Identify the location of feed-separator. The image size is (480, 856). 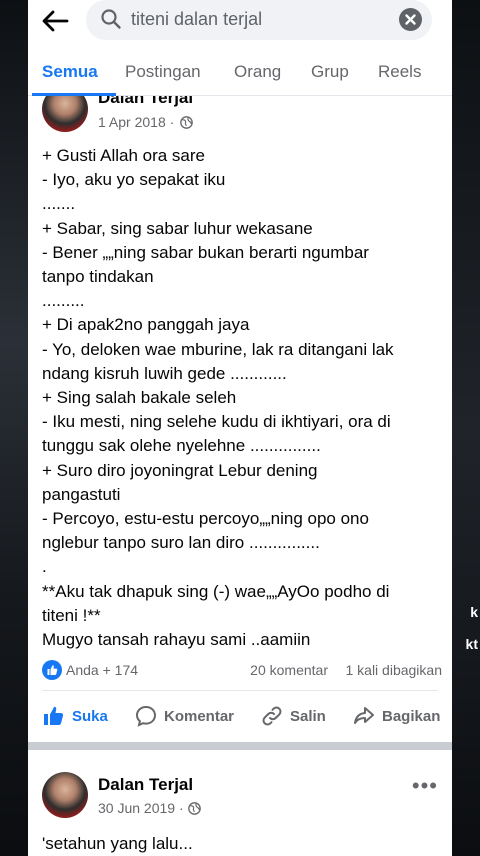
(240, 746).